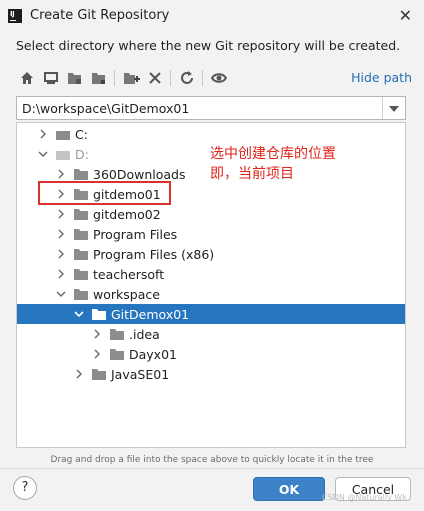 The width and height of the screenshot is (424, 511). I want to click on tree-row-label: gitdemo02, so click(127, 214).